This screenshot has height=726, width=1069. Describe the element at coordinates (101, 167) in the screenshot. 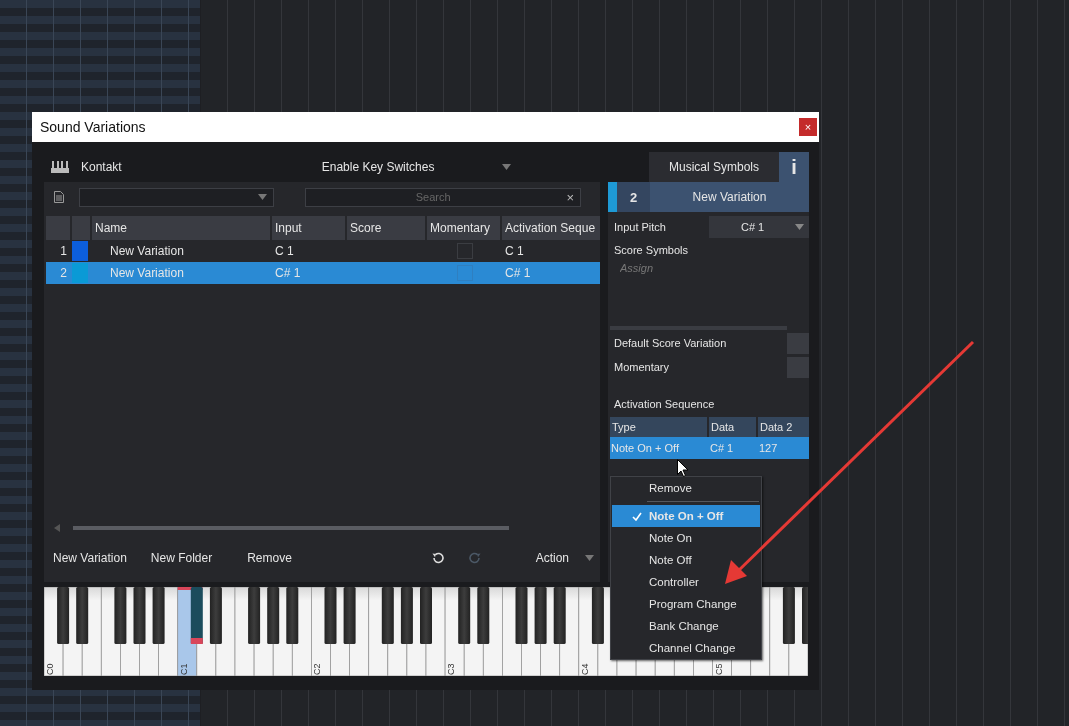

I see `instrument-name: Kontakt` at that location.